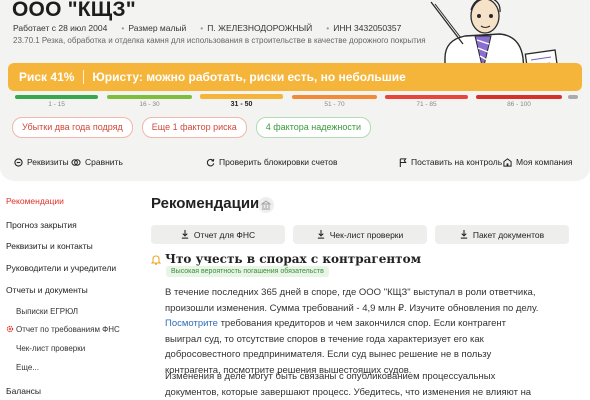 Image resolution: width=590 pixels, height=400 pixels. What do you see at coordinates (10, 329) in the screenshot?
I see `gear-icon` at bounding box center [10, 329].